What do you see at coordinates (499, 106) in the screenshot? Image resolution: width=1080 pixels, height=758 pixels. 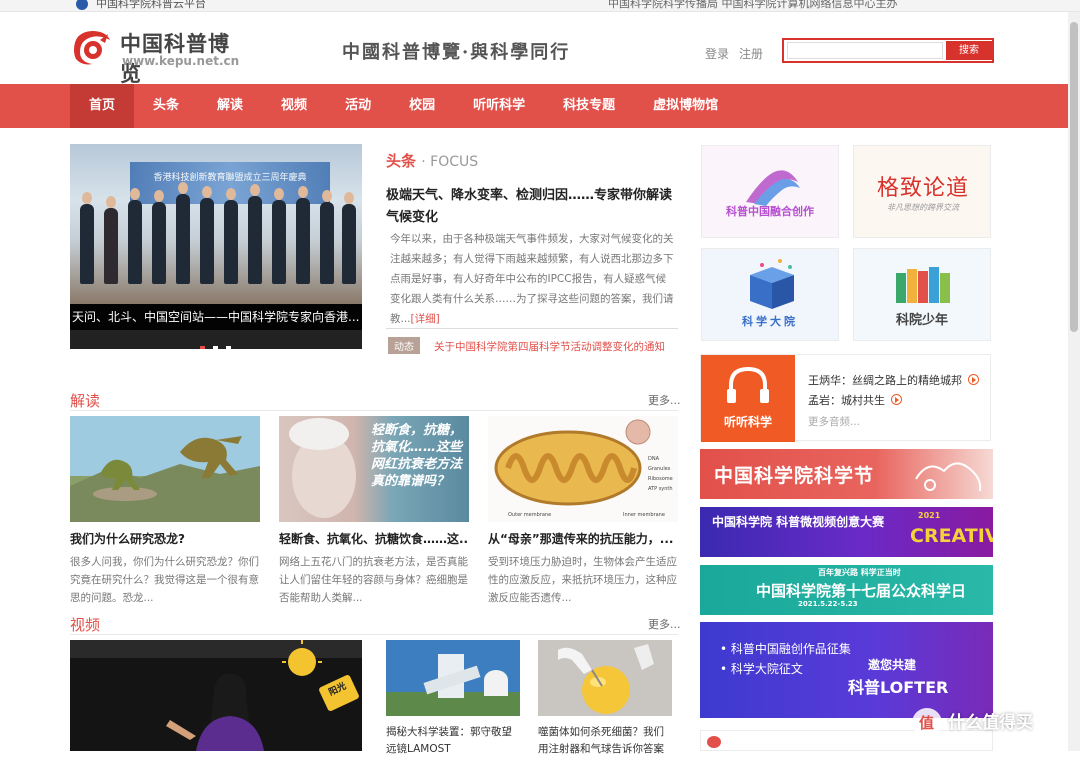 I see `nav-item-listen: 听听科学` at bounding box center [499, 106].